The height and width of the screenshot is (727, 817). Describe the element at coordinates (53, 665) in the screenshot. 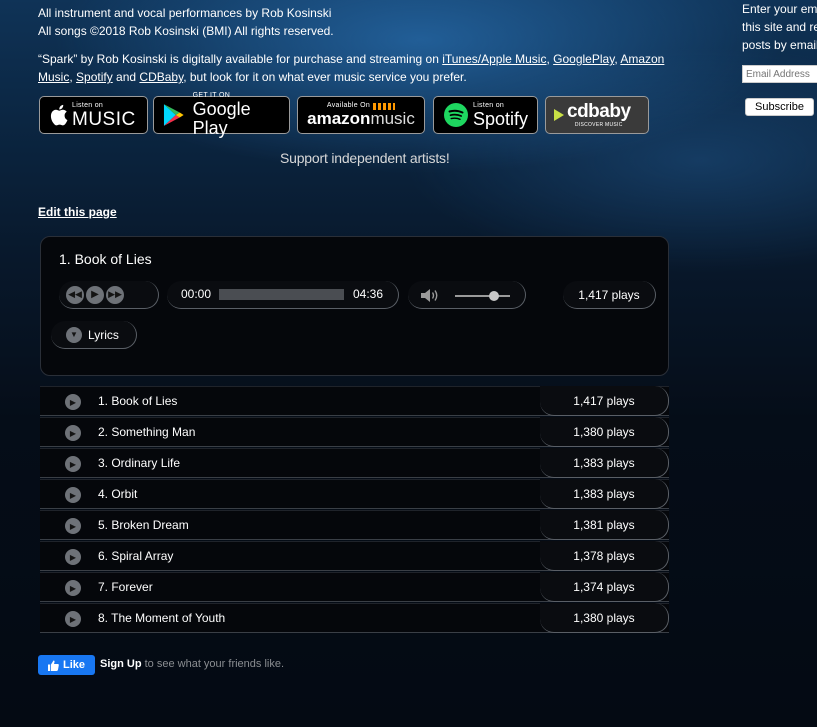

I see `thumbs-up-icon` at that location.